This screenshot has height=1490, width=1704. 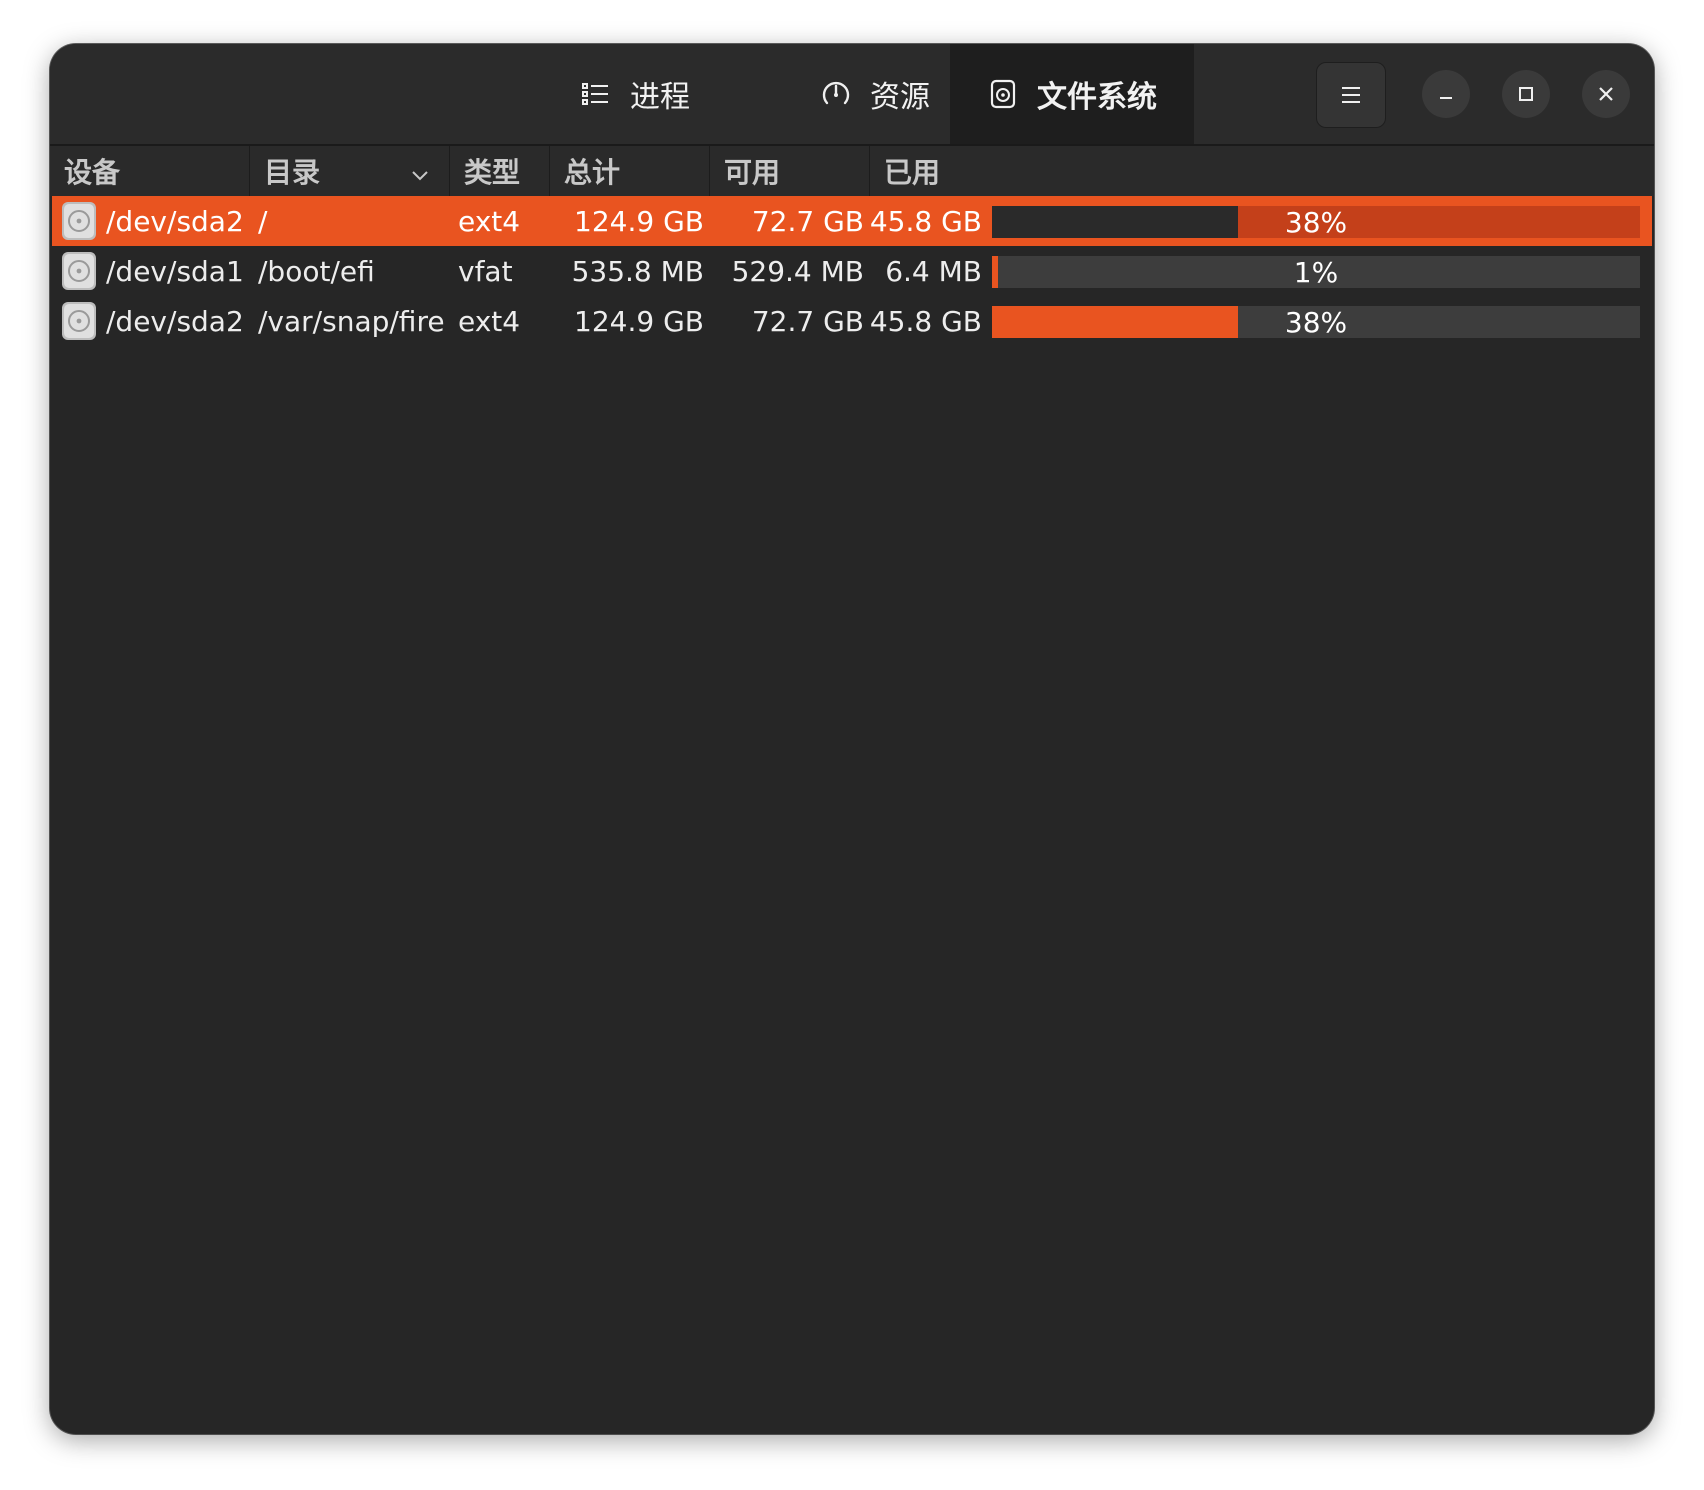 I want to click on column-header-directory-label: 目录, so click(x=292, y=172).